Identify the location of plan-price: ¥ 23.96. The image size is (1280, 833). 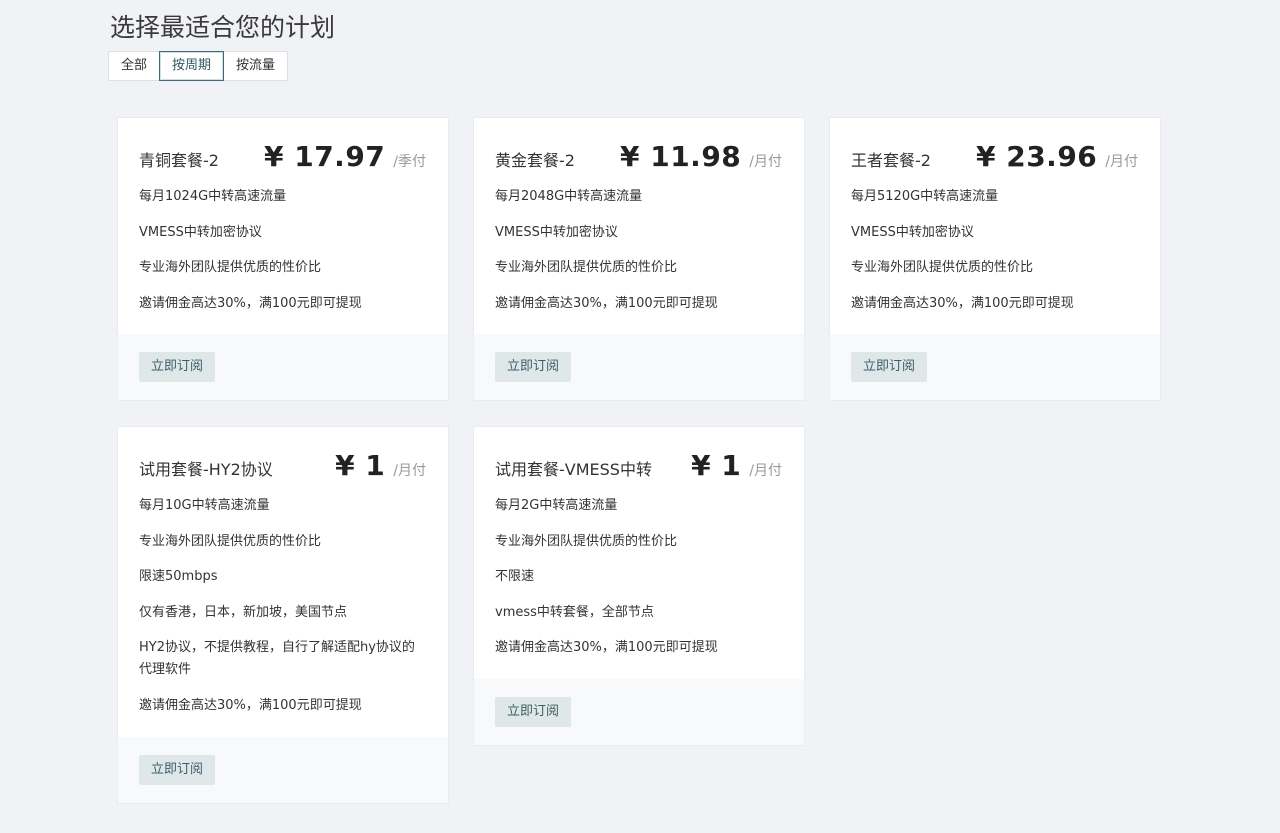
(1036, 156).